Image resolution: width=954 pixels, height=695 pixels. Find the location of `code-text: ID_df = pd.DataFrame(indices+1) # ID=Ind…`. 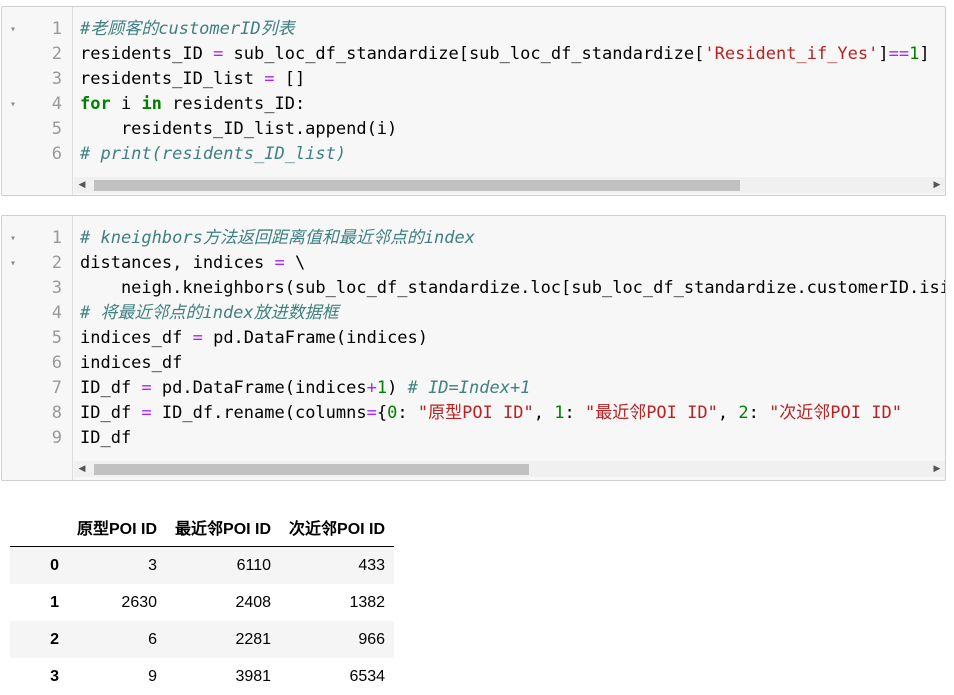

code-text: ID_df = pd.DataFrame(indices+1) # ID=Ind… is located at coordinates (305, 388).